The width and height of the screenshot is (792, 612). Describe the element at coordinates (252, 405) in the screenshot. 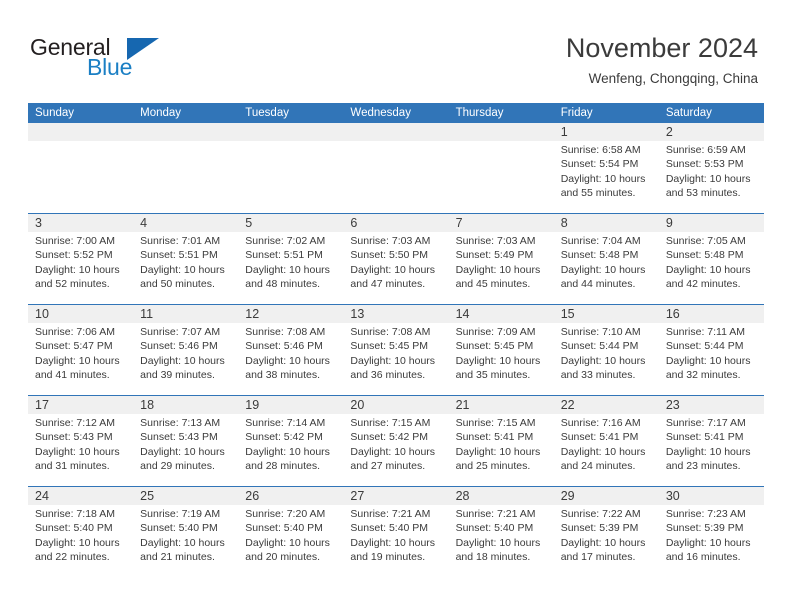

I see `day-number: 19` at that location.